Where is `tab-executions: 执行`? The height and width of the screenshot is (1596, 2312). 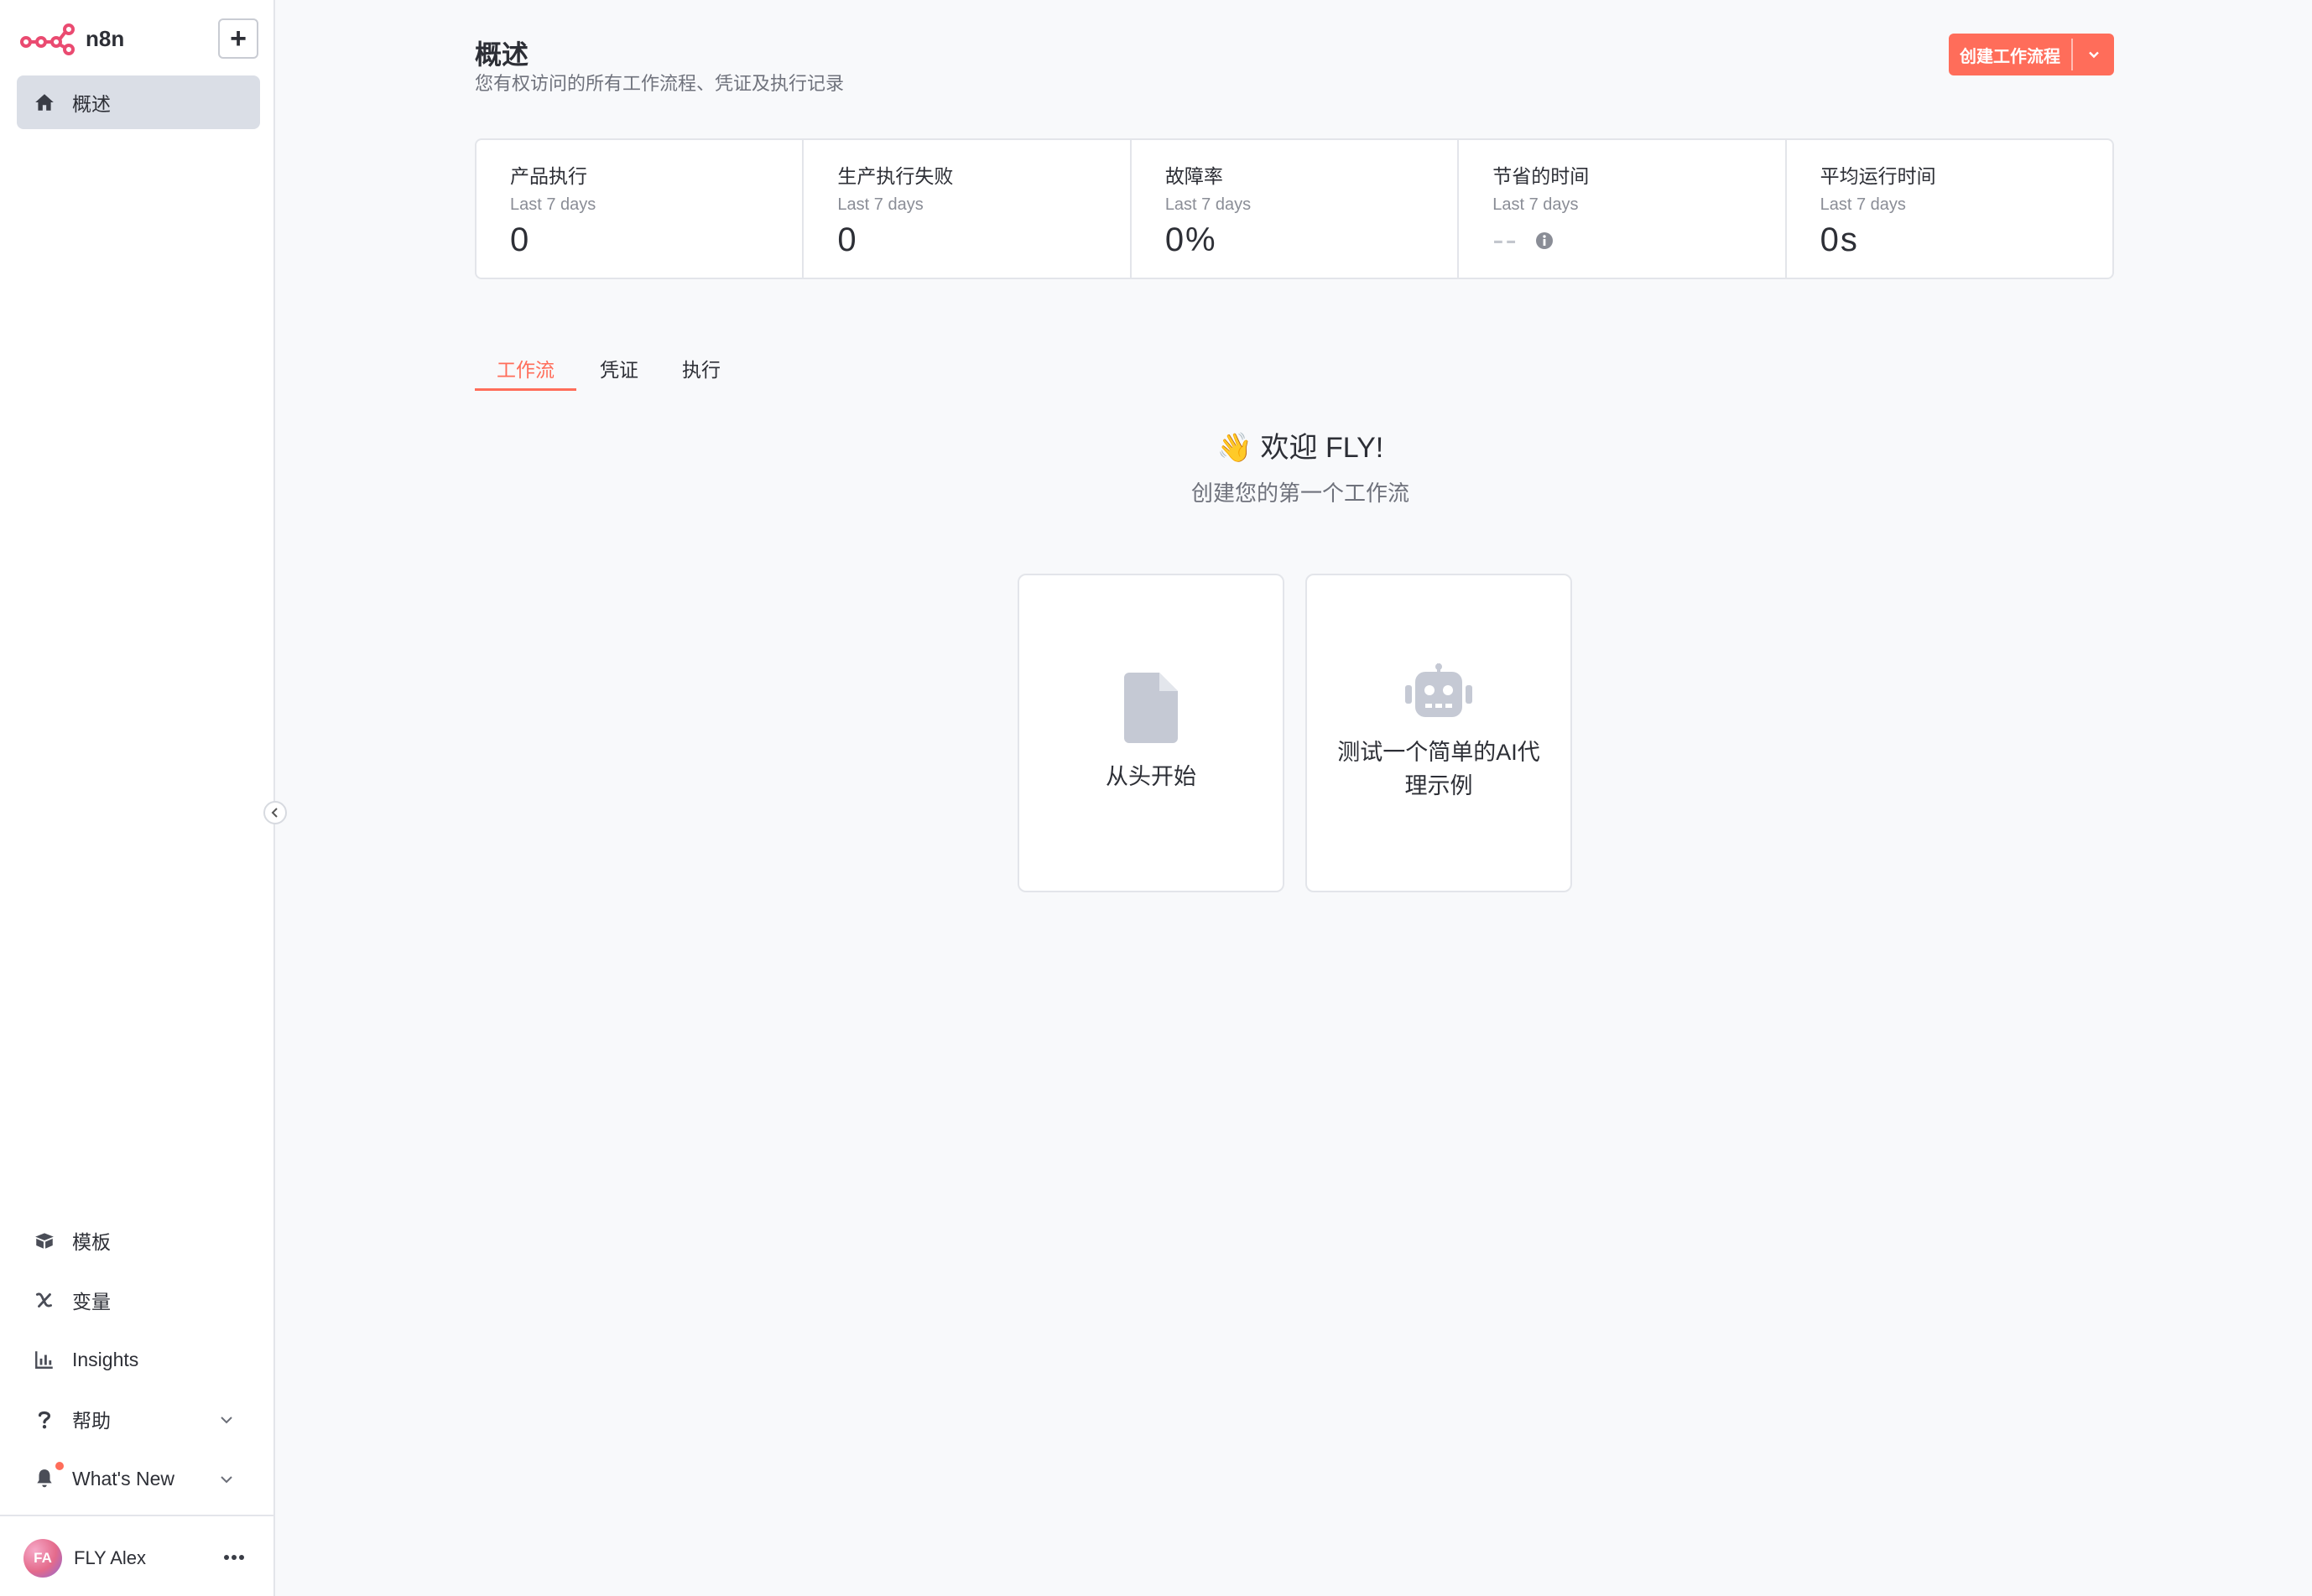 tab-executions: 执行 is located at coordinates (701, 369).